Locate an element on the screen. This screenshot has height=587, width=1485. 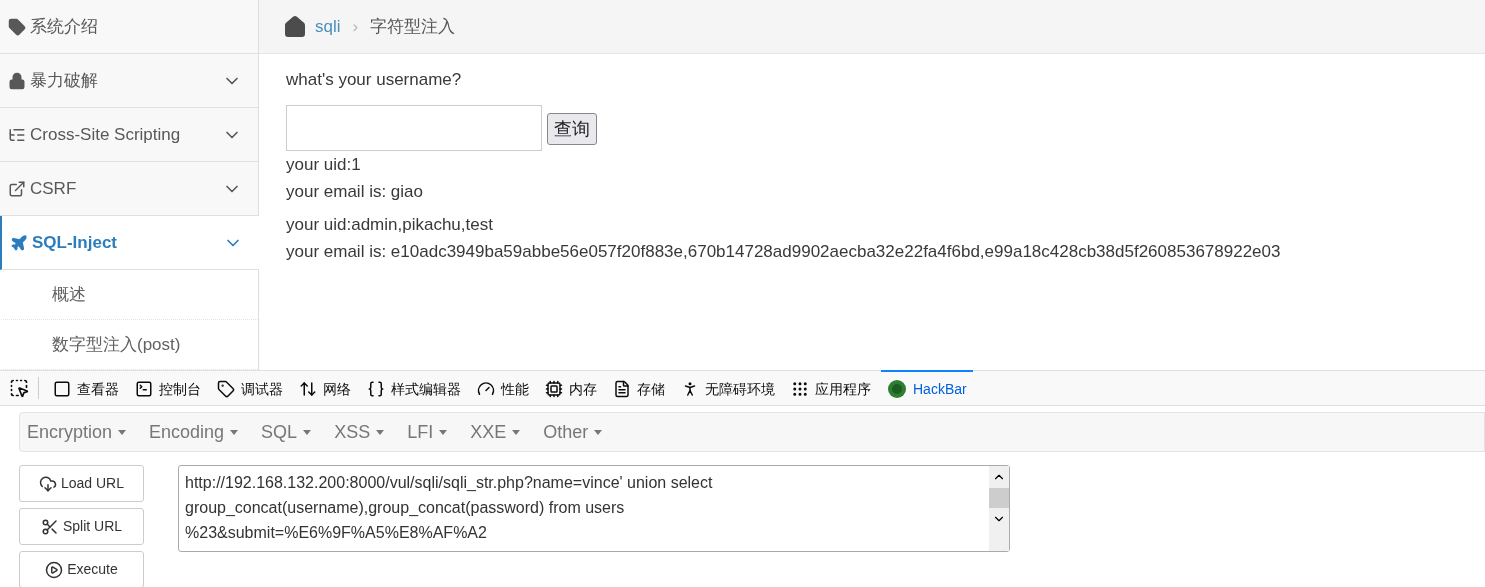
memory-icon is located at coordinates (554, 389).